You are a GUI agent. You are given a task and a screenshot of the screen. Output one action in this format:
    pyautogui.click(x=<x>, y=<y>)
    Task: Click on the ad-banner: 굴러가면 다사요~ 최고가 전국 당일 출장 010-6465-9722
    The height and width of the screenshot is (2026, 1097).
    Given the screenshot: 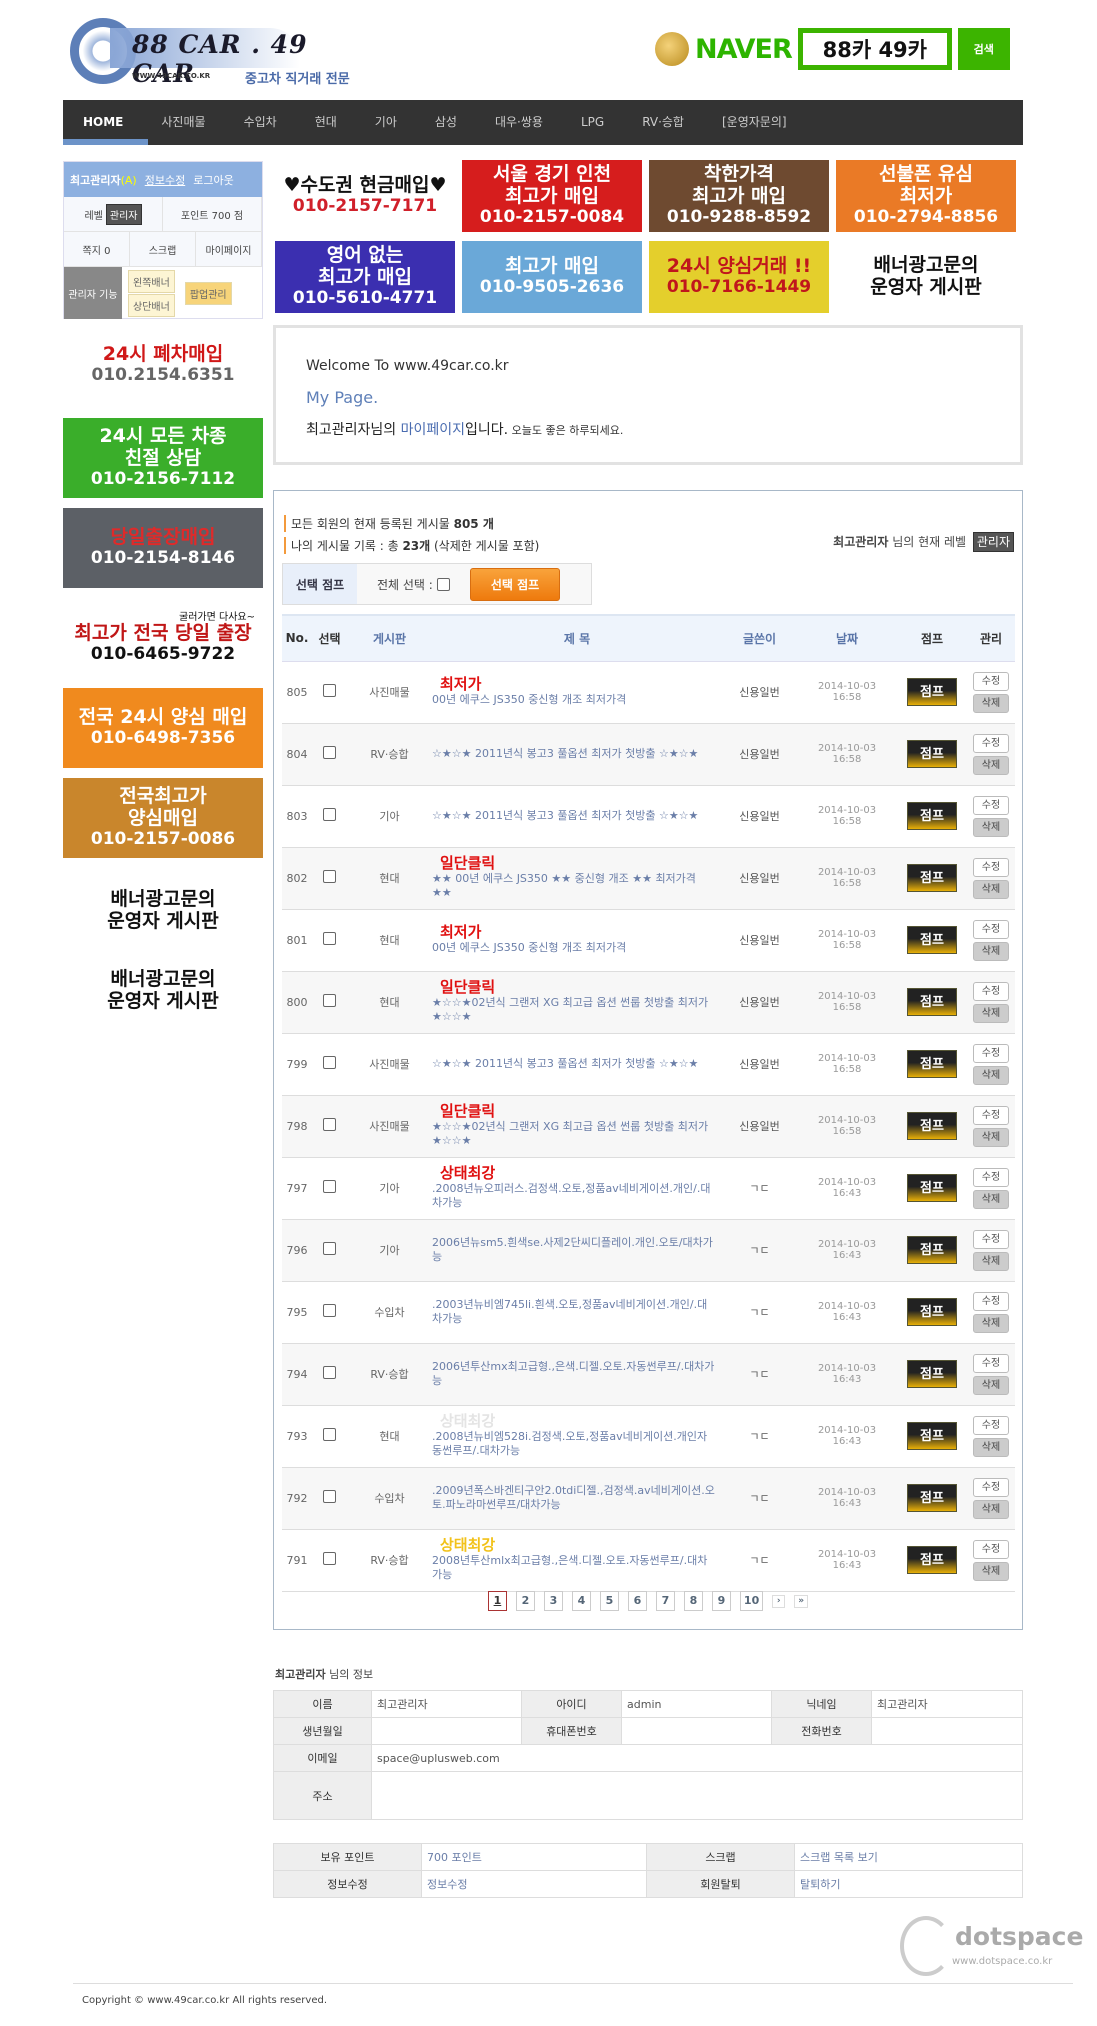 What is the action you would take?
    pyautogui.click(x=163, y=638)
    